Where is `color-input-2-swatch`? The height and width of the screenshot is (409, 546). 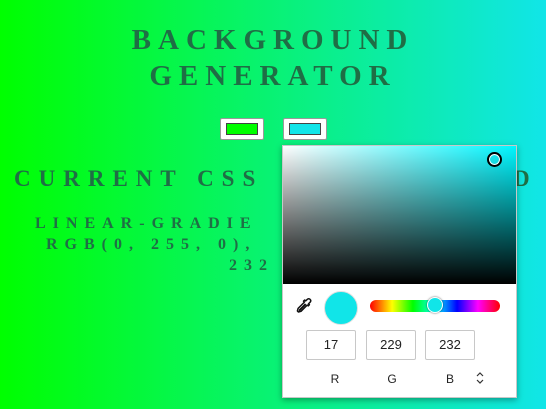
color-input-2-swatch is located at coordinates (305, 129).